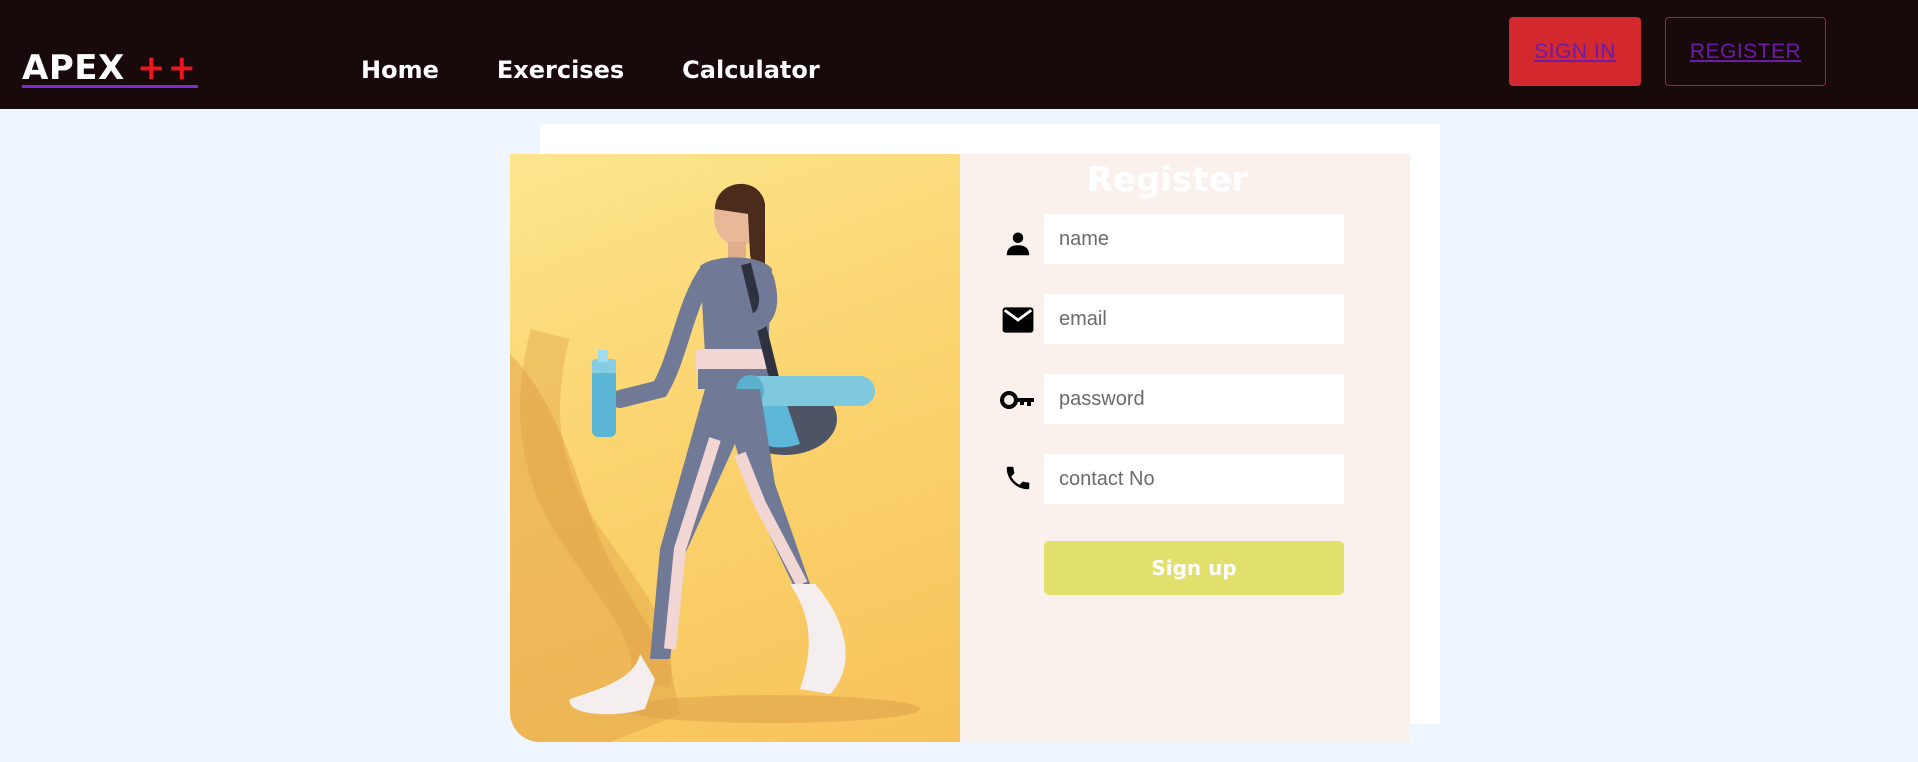 This screenshot has height=762, width=1918. I want to click on nav-links: Home Exercises Calculator, so click(590, 70).